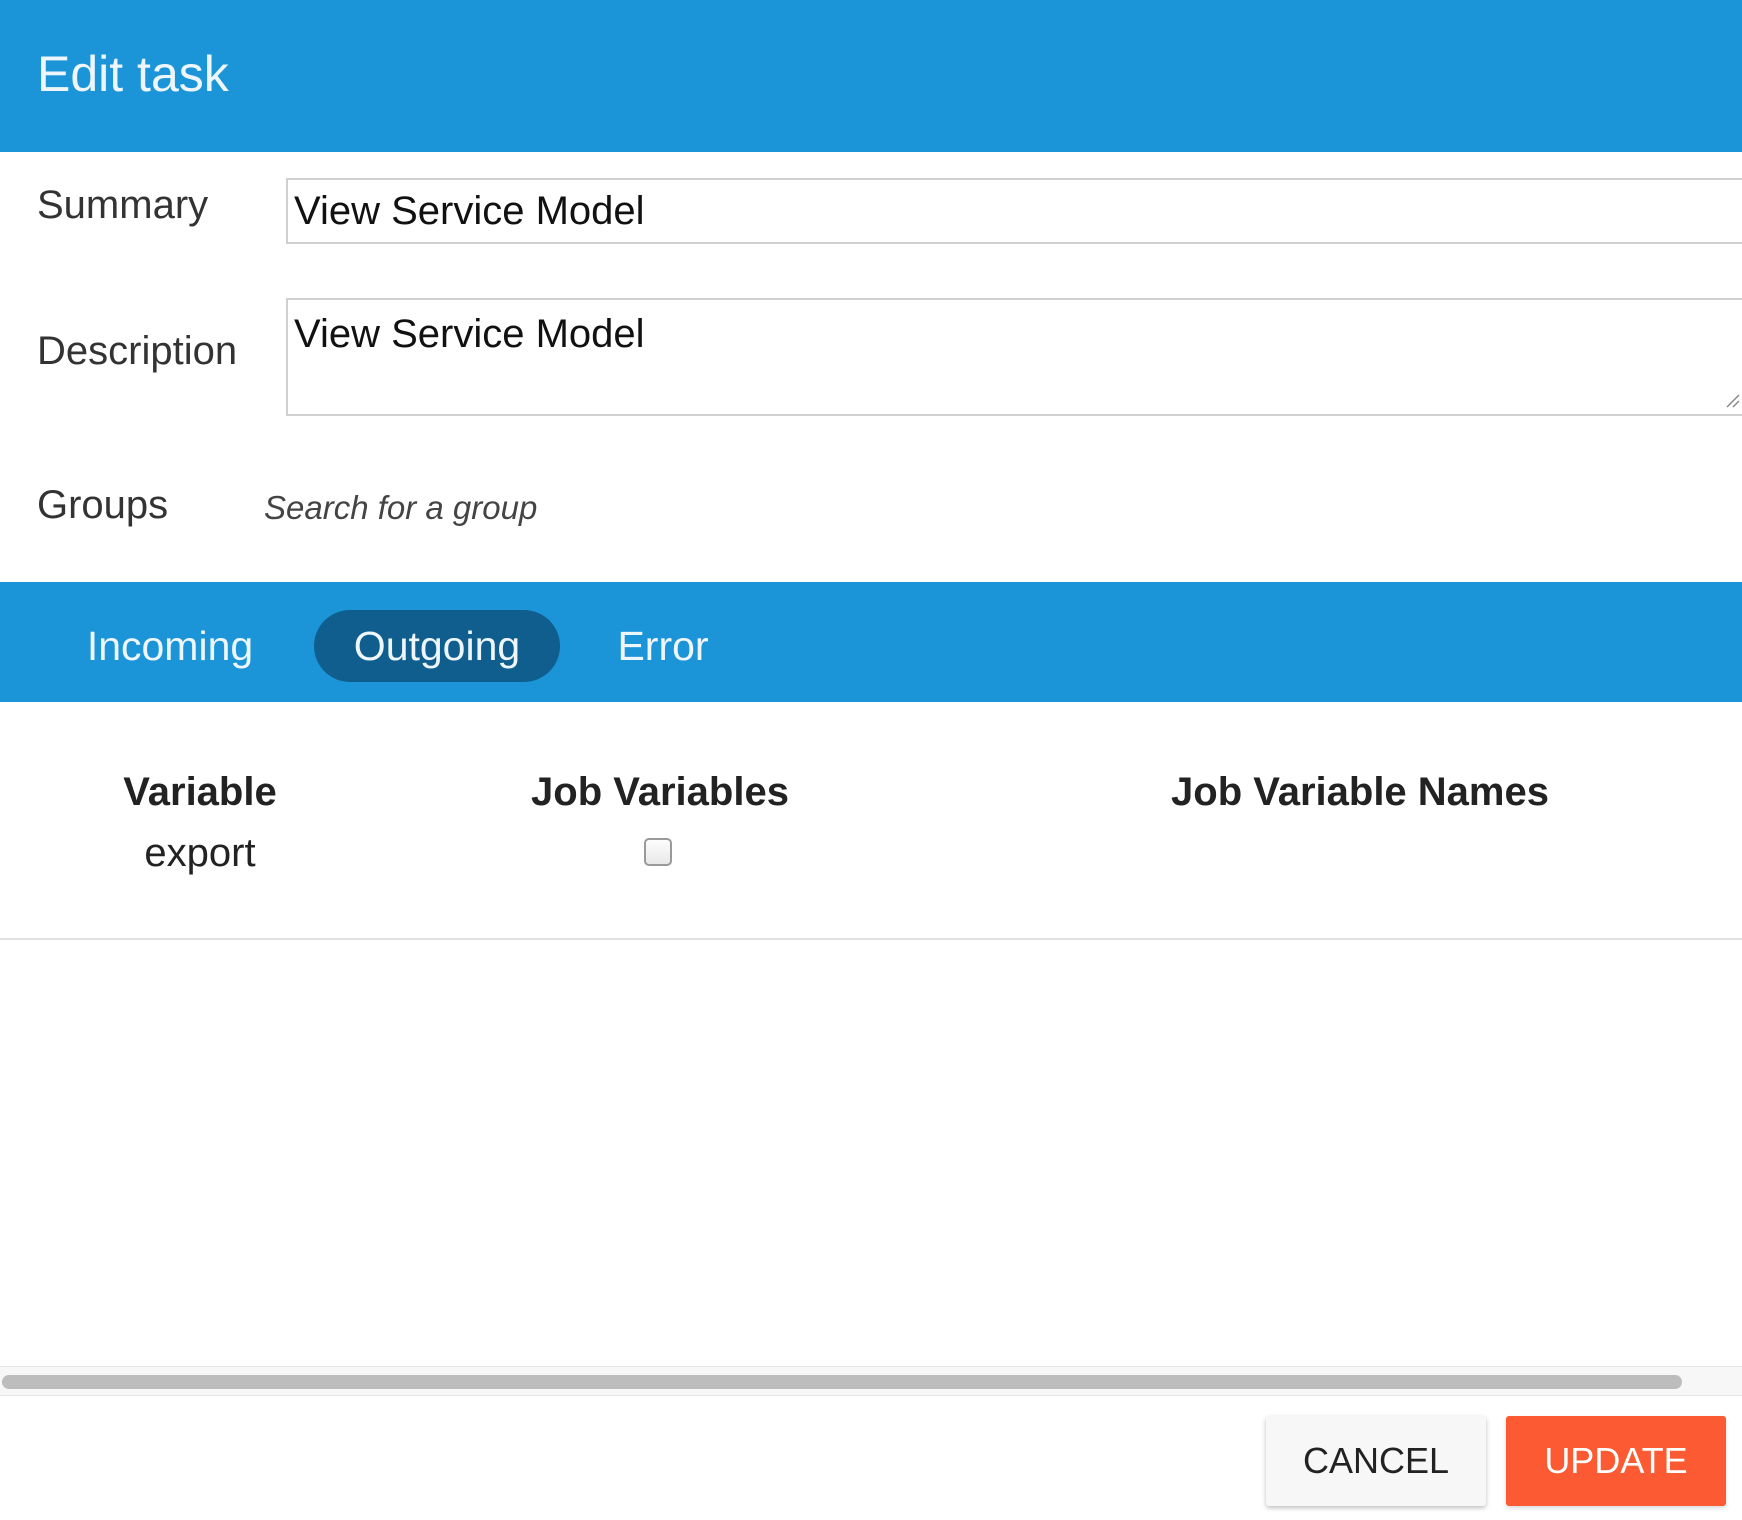 The image size is (1742, 1520). Describe the element at coordinates (871, 76) in the screenshot. I see `dialog-header: Edit task` at that location.